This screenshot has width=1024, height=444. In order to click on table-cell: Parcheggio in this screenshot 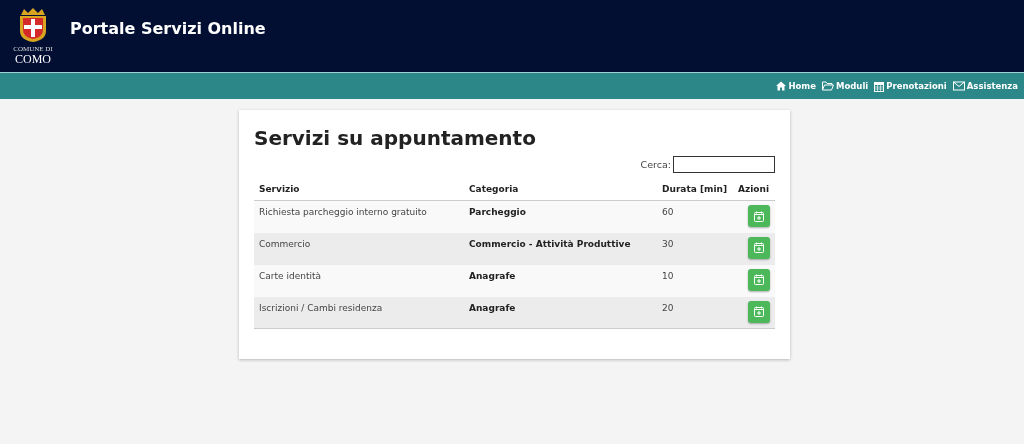, I will do `click(560, 216)`.